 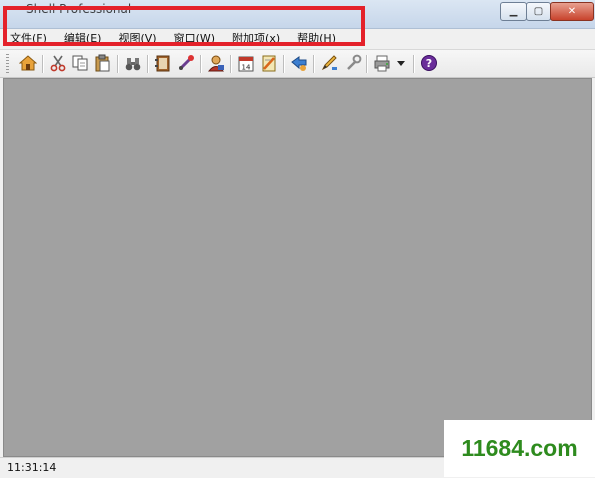 I want to click on print-button, so click(x=382, y=63).